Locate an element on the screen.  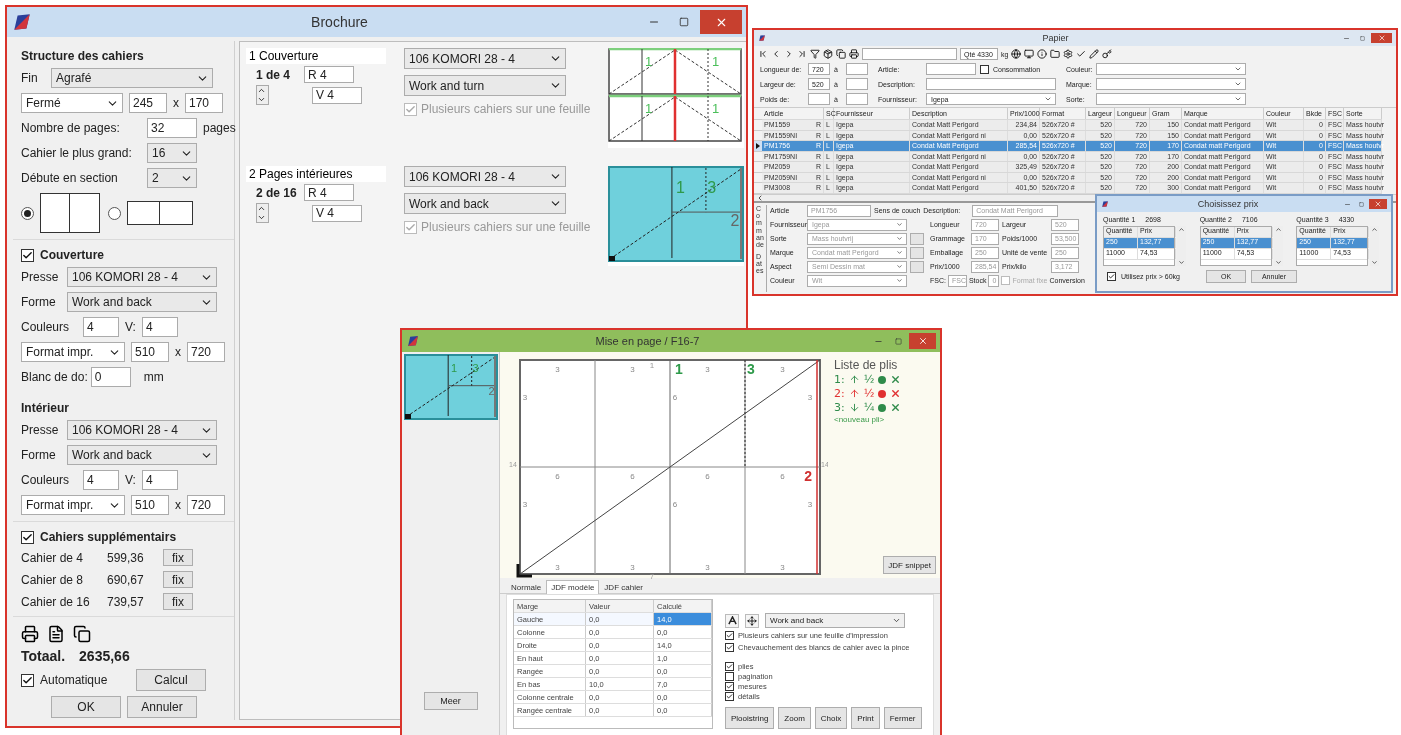
first-record-icon is located at coordinates (763, 54).